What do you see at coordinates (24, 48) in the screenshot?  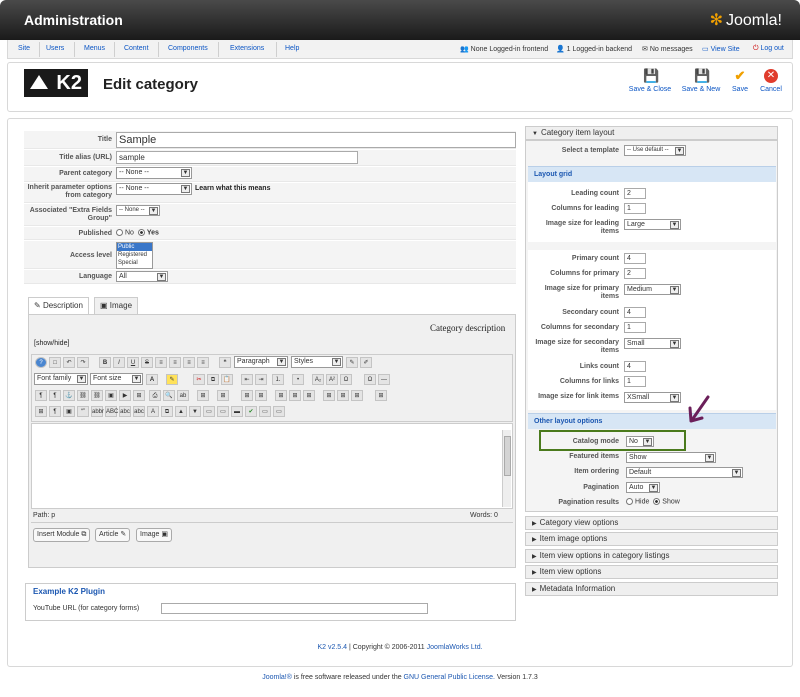 I see `menu-site: Site` at bounding box center [24, 48].